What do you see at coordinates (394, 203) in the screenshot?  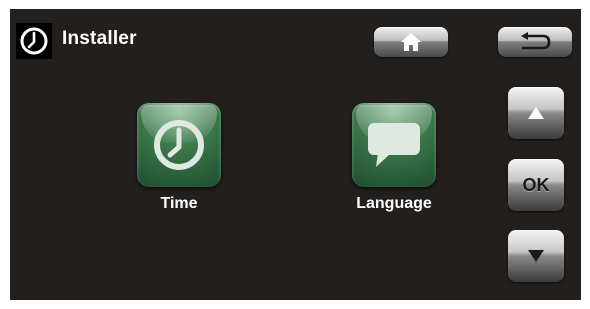 I see `language-menu-label: Language` at bounding box center [394, 203].